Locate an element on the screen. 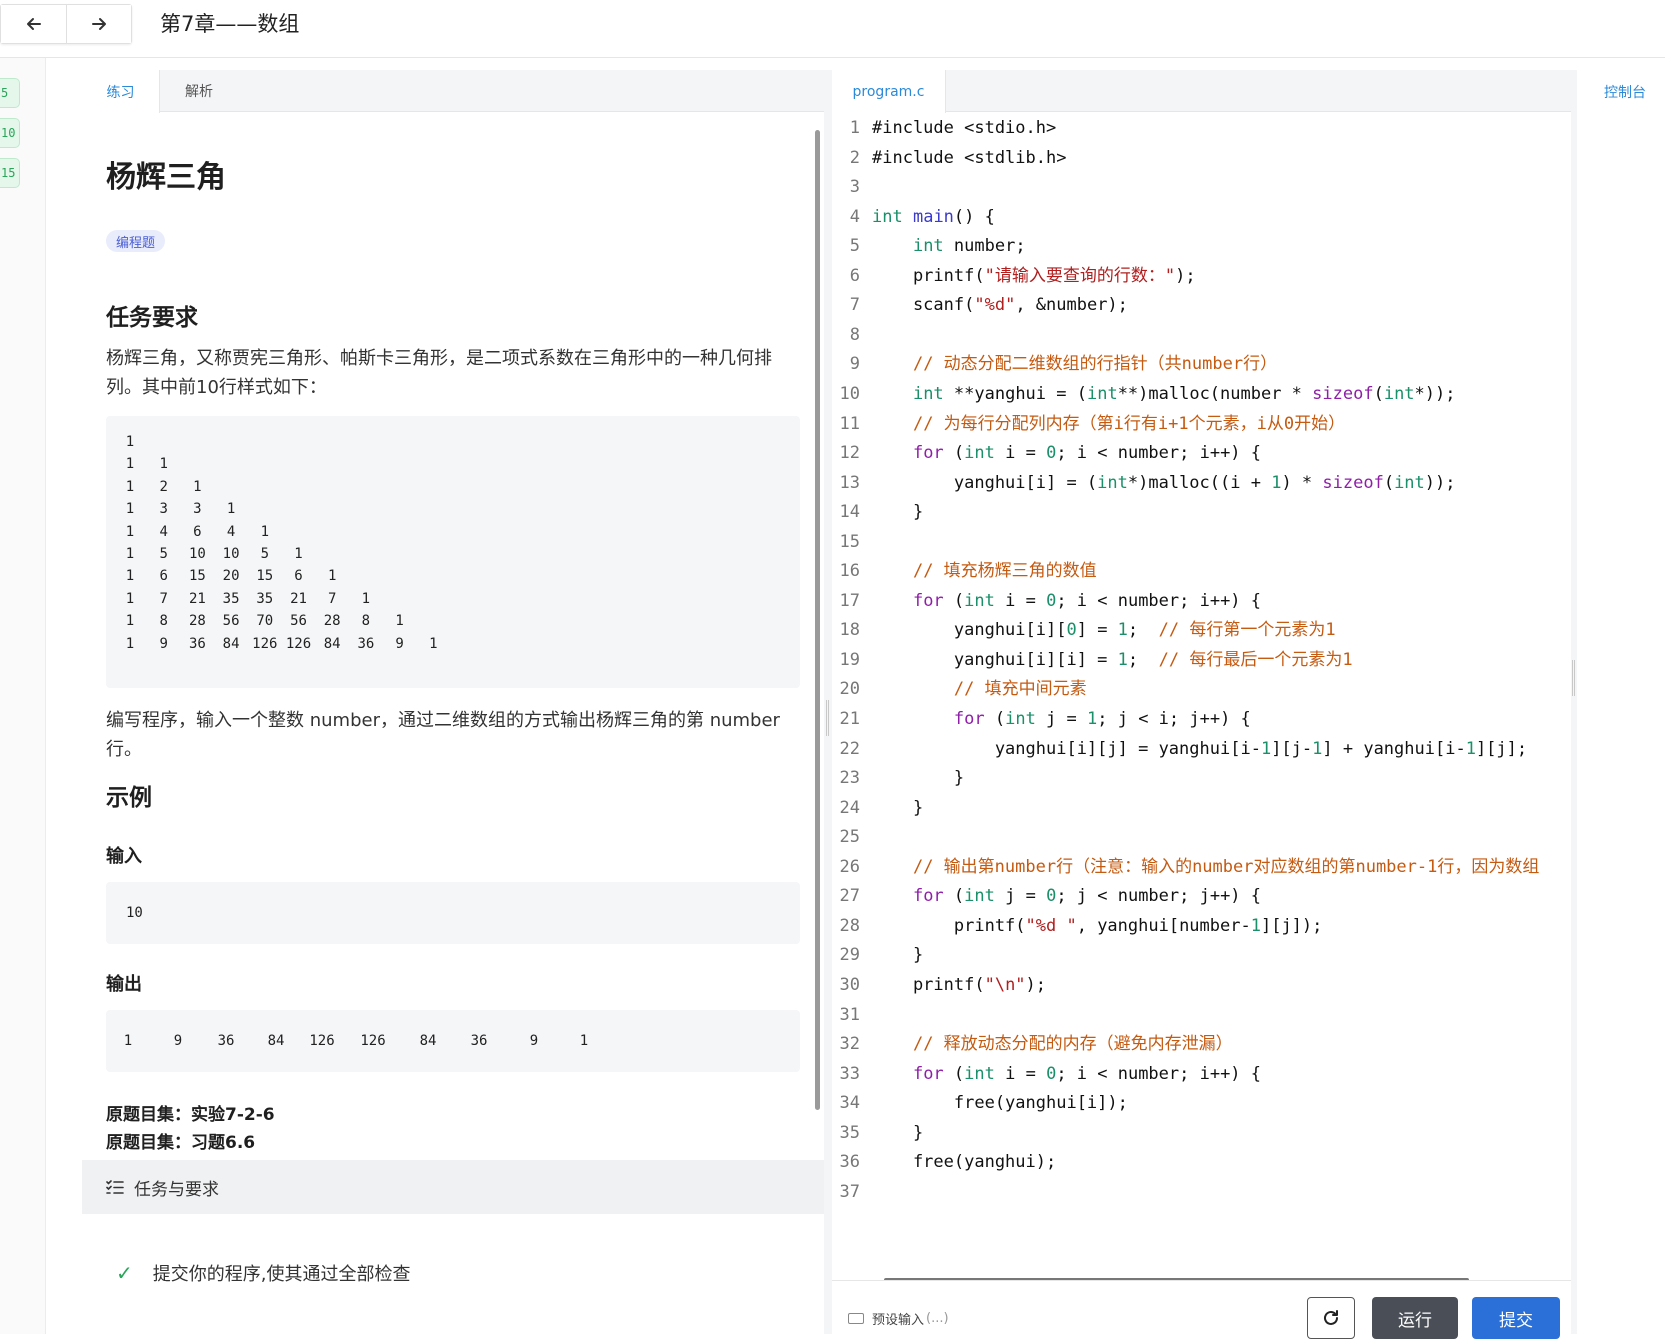  code-line: 9 // 动态分配二维数组的行指针（共number行） is located at coordinates (1201, 364).